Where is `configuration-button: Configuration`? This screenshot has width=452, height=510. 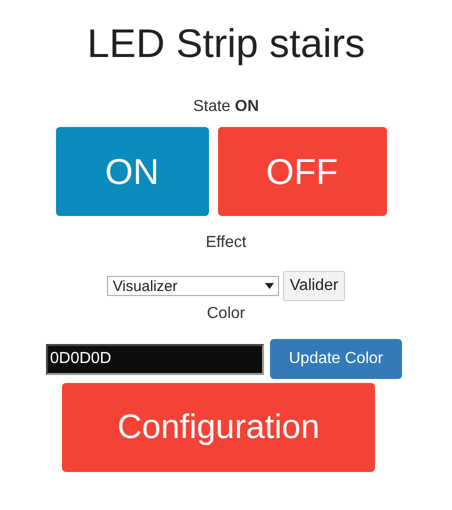 configuration-button: Configuration is located at coordinates (218, 427).